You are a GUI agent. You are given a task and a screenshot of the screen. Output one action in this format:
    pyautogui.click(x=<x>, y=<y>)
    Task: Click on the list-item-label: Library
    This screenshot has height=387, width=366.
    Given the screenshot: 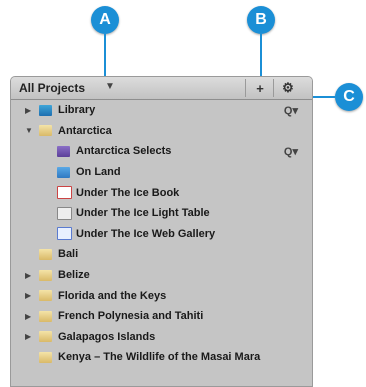 What is the action you would take?
    pyautogui.click(x=77, y=110)
    